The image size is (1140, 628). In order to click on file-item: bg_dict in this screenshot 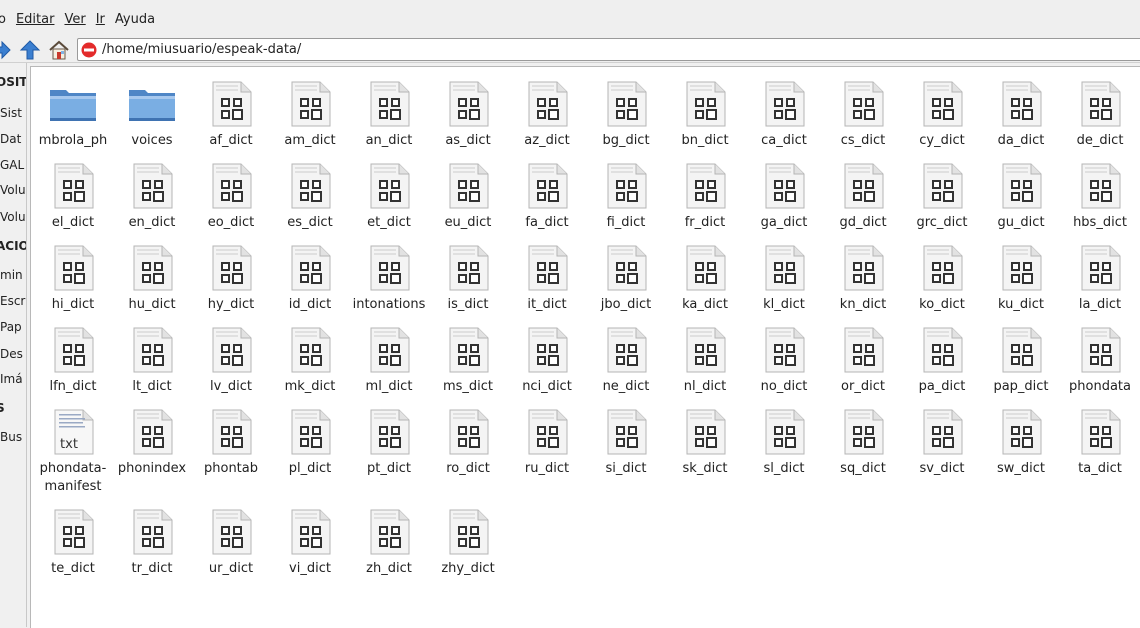, I will do `click(626, 115)`.